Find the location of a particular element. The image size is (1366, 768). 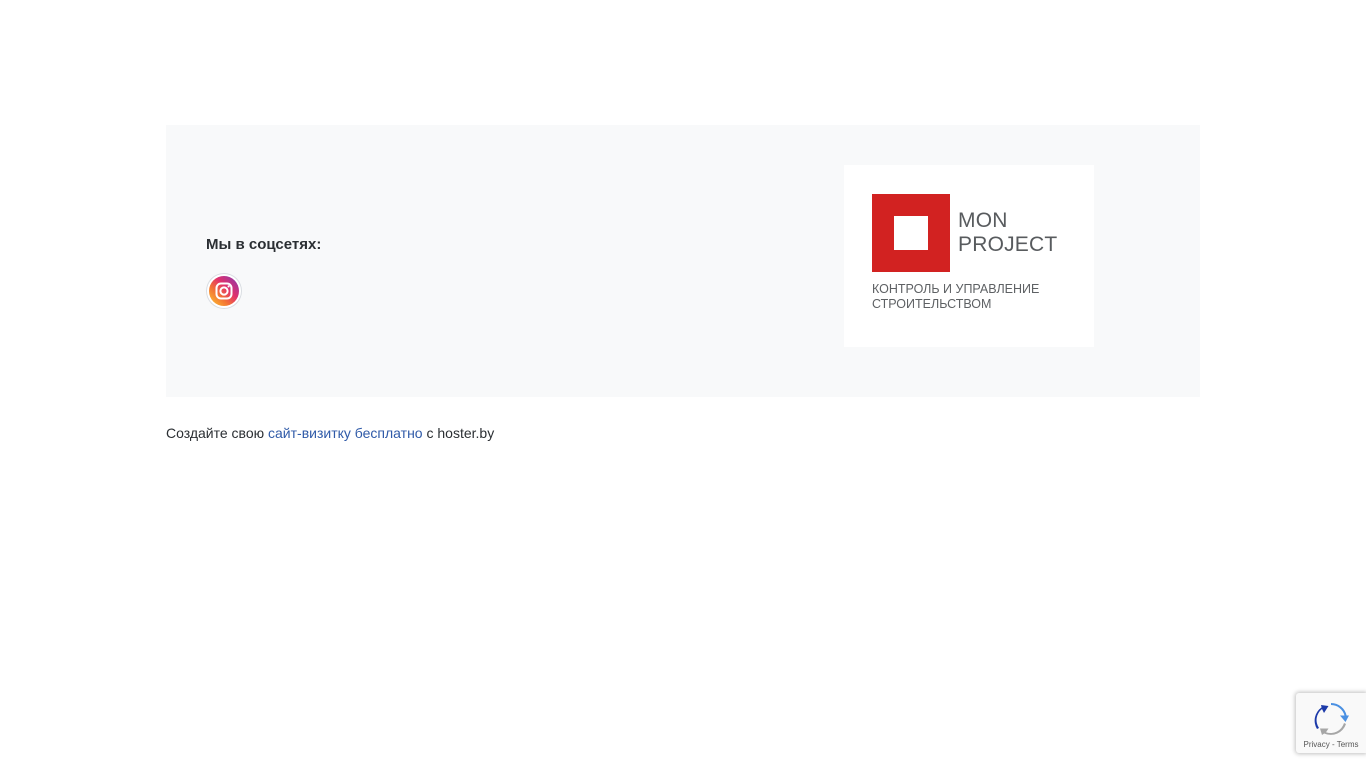

credit-prefix: Создайте свою is located at coordinates (215, 433).